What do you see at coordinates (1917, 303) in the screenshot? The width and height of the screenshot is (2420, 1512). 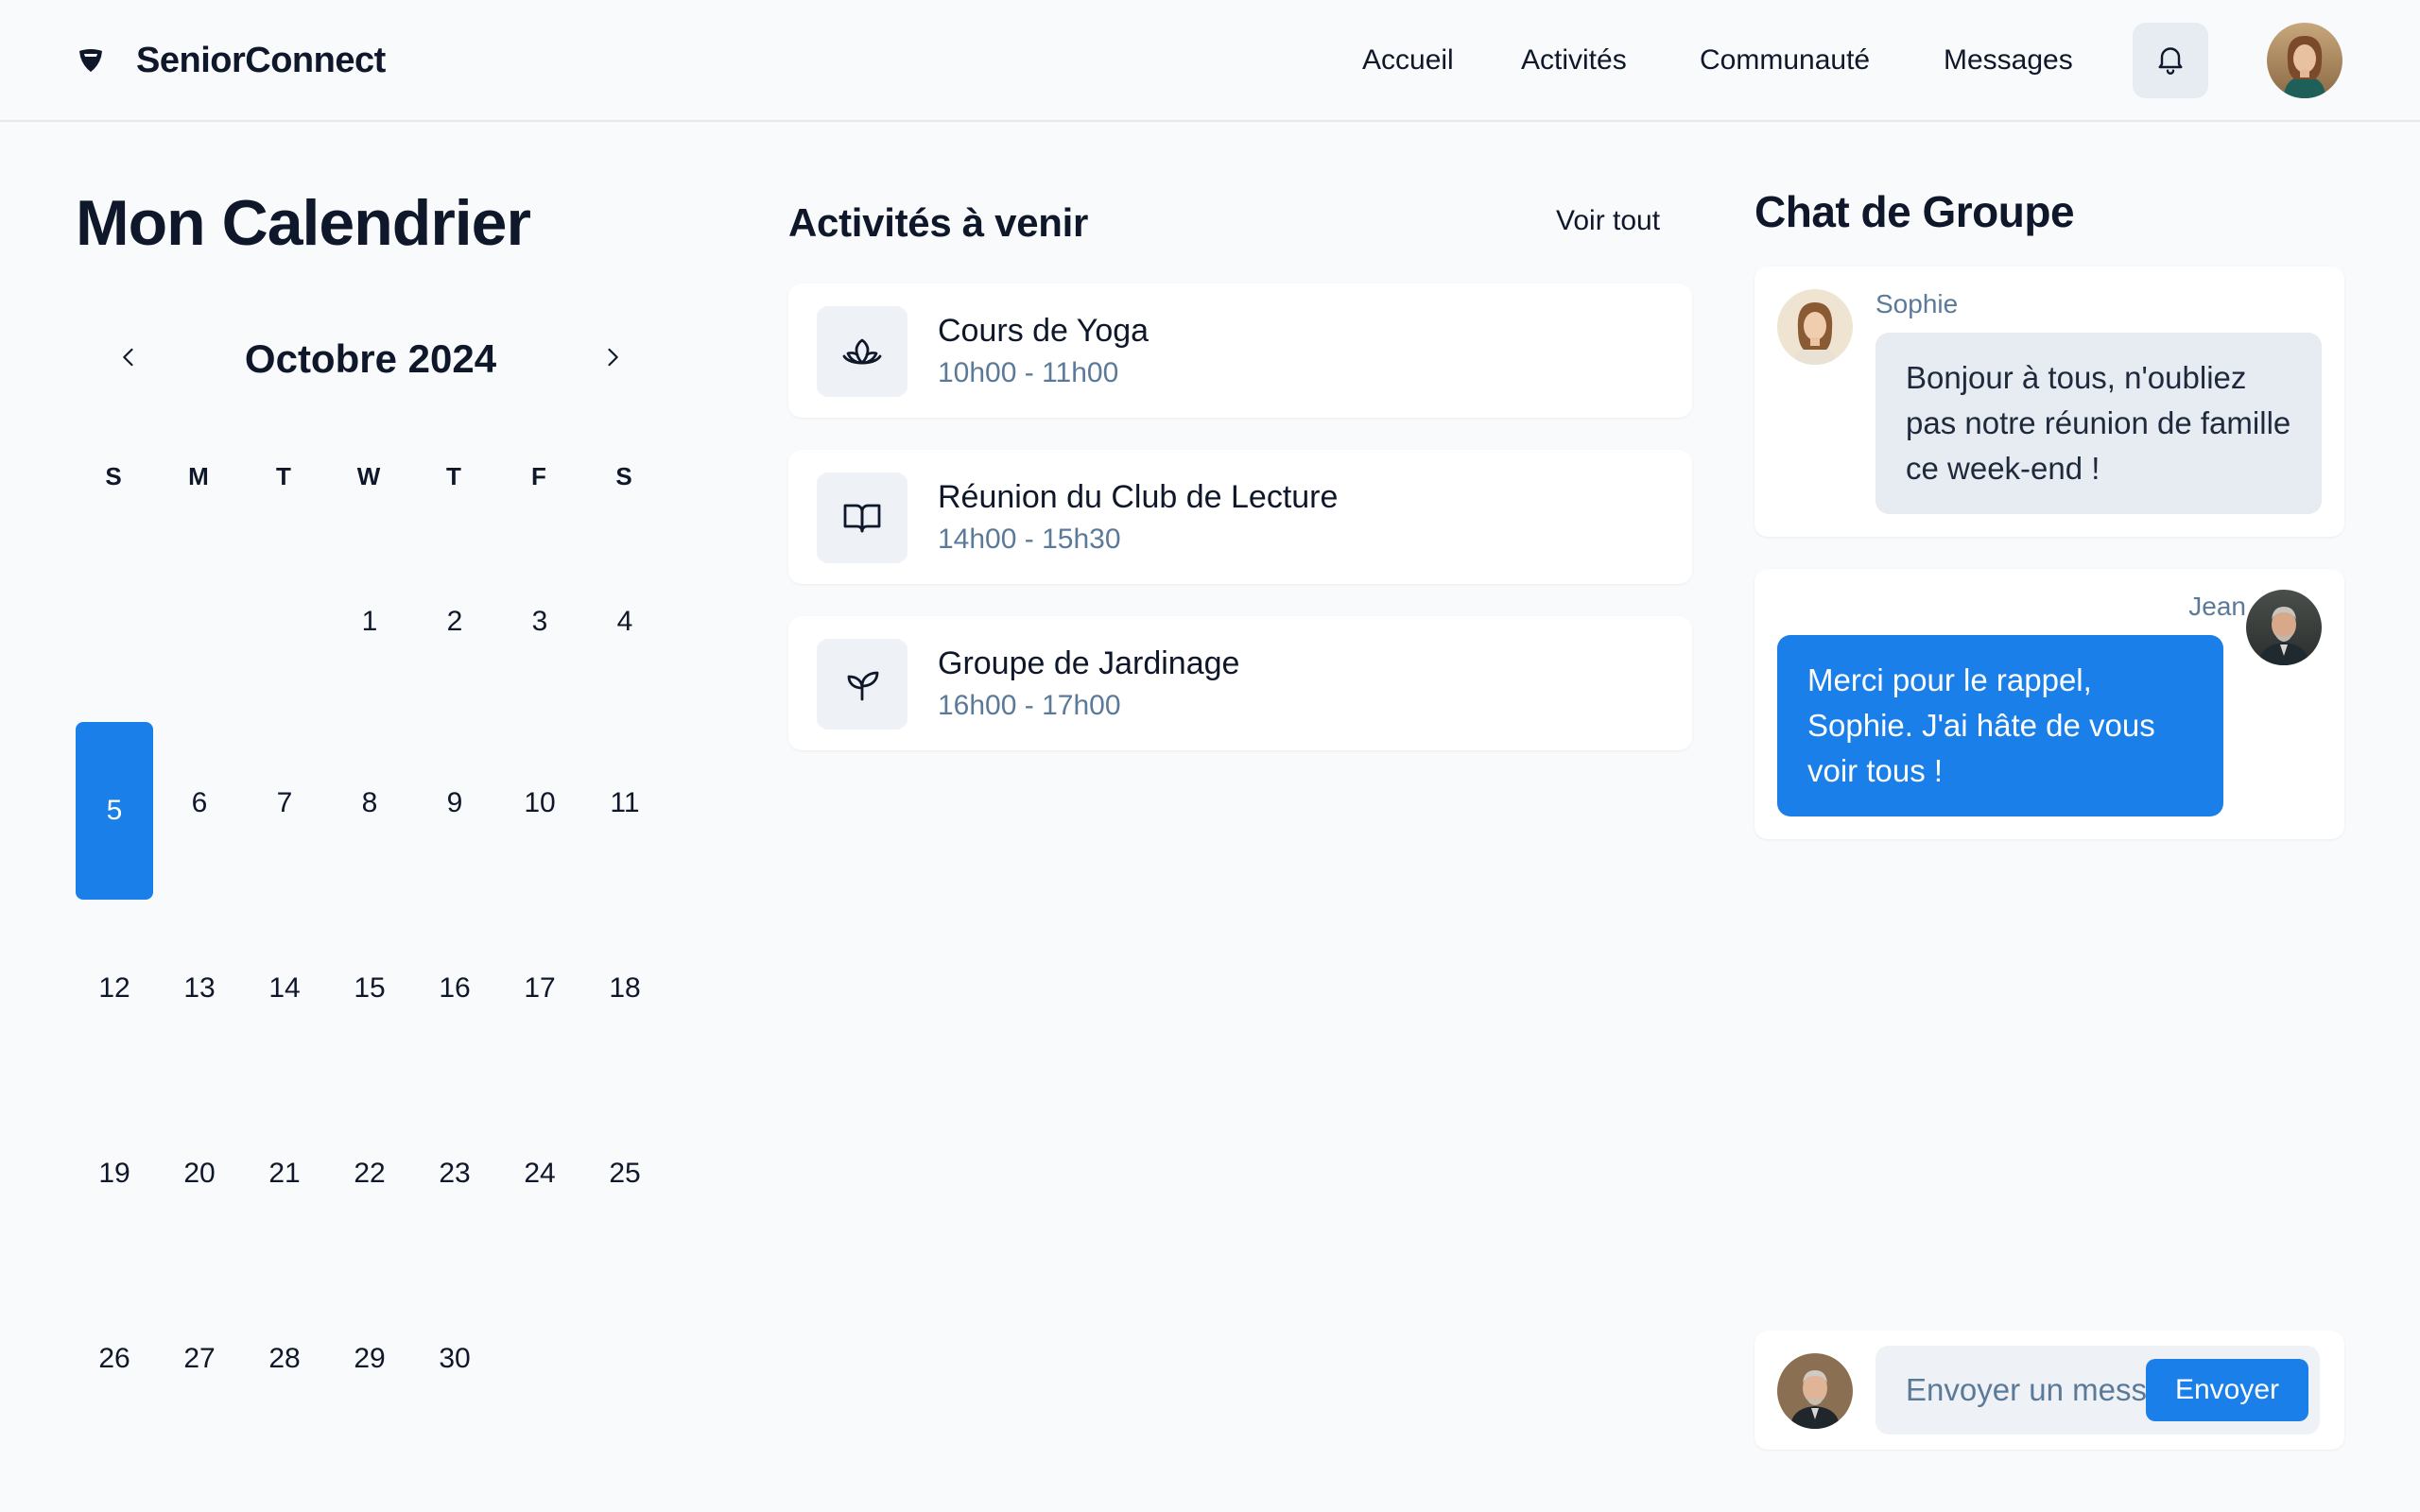 I see `sender-name: Sophie` at bounding box center [1917, 303].